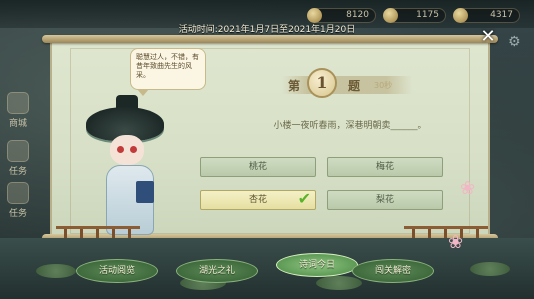 The height and width of the screenshot is (299, 534). I want to click on question-header-band, so click(347, 85).